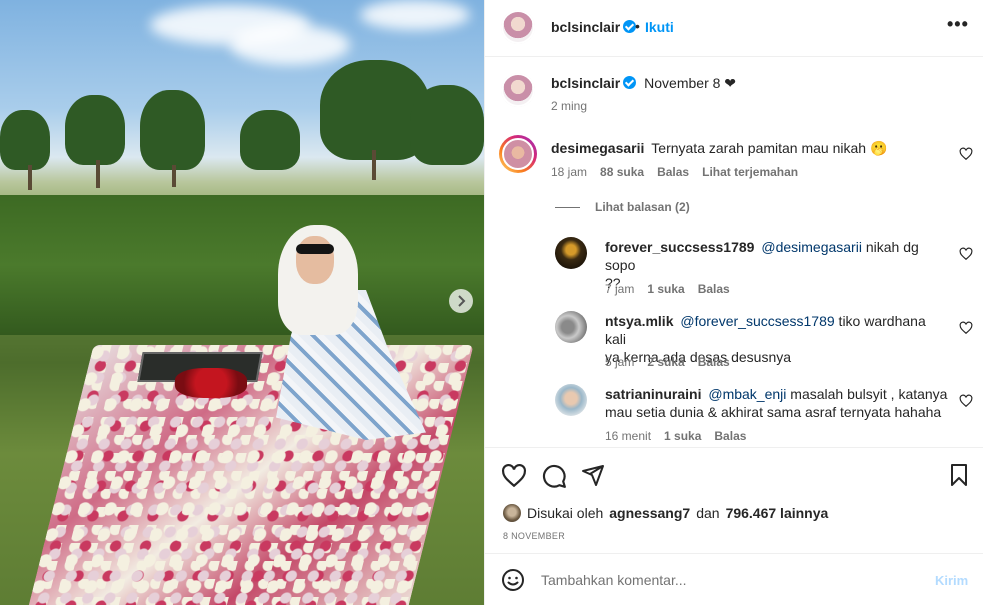 This screenshot has width=983, height=605. What do you see at coordinates (554, 476) in the screenshot?
I see `comment-icon` at bounding box center [554, 476].